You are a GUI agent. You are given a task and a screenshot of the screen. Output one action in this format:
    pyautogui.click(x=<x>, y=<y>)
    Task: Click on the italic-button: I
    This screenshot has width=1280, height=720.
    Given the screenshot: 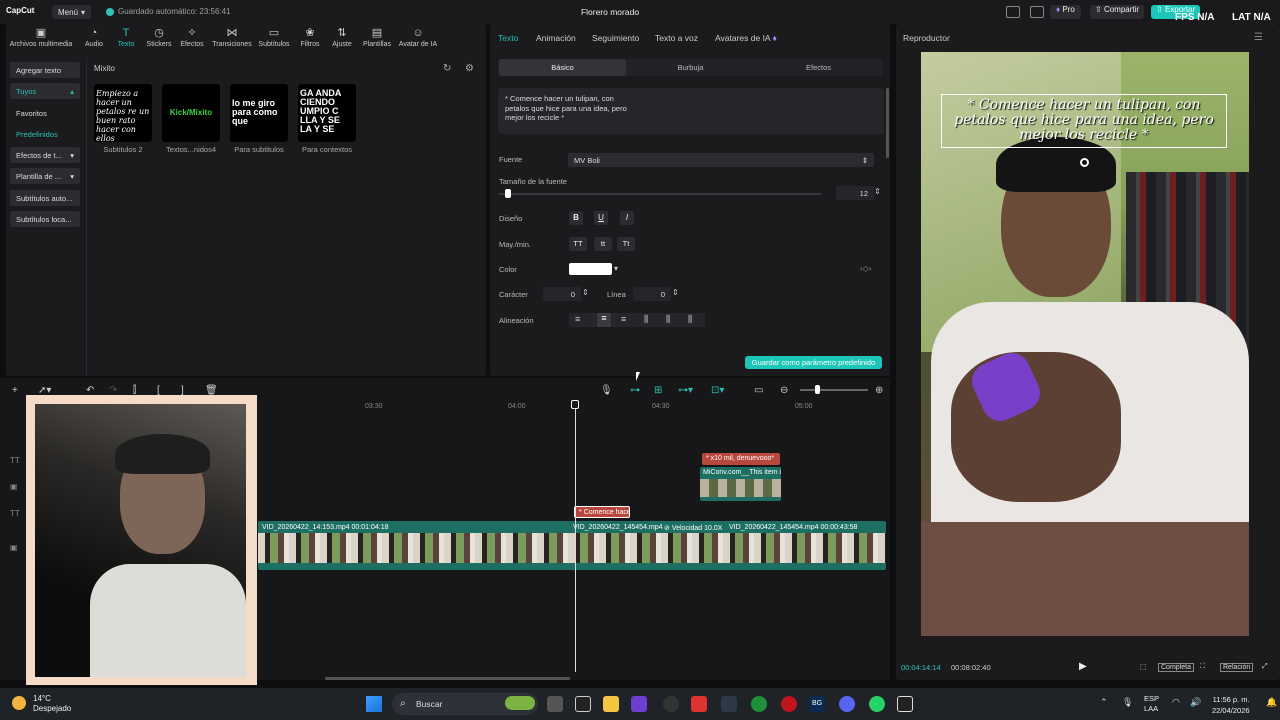 What is the action you would take?
    pyautogui.click(x=627, y=218)
    